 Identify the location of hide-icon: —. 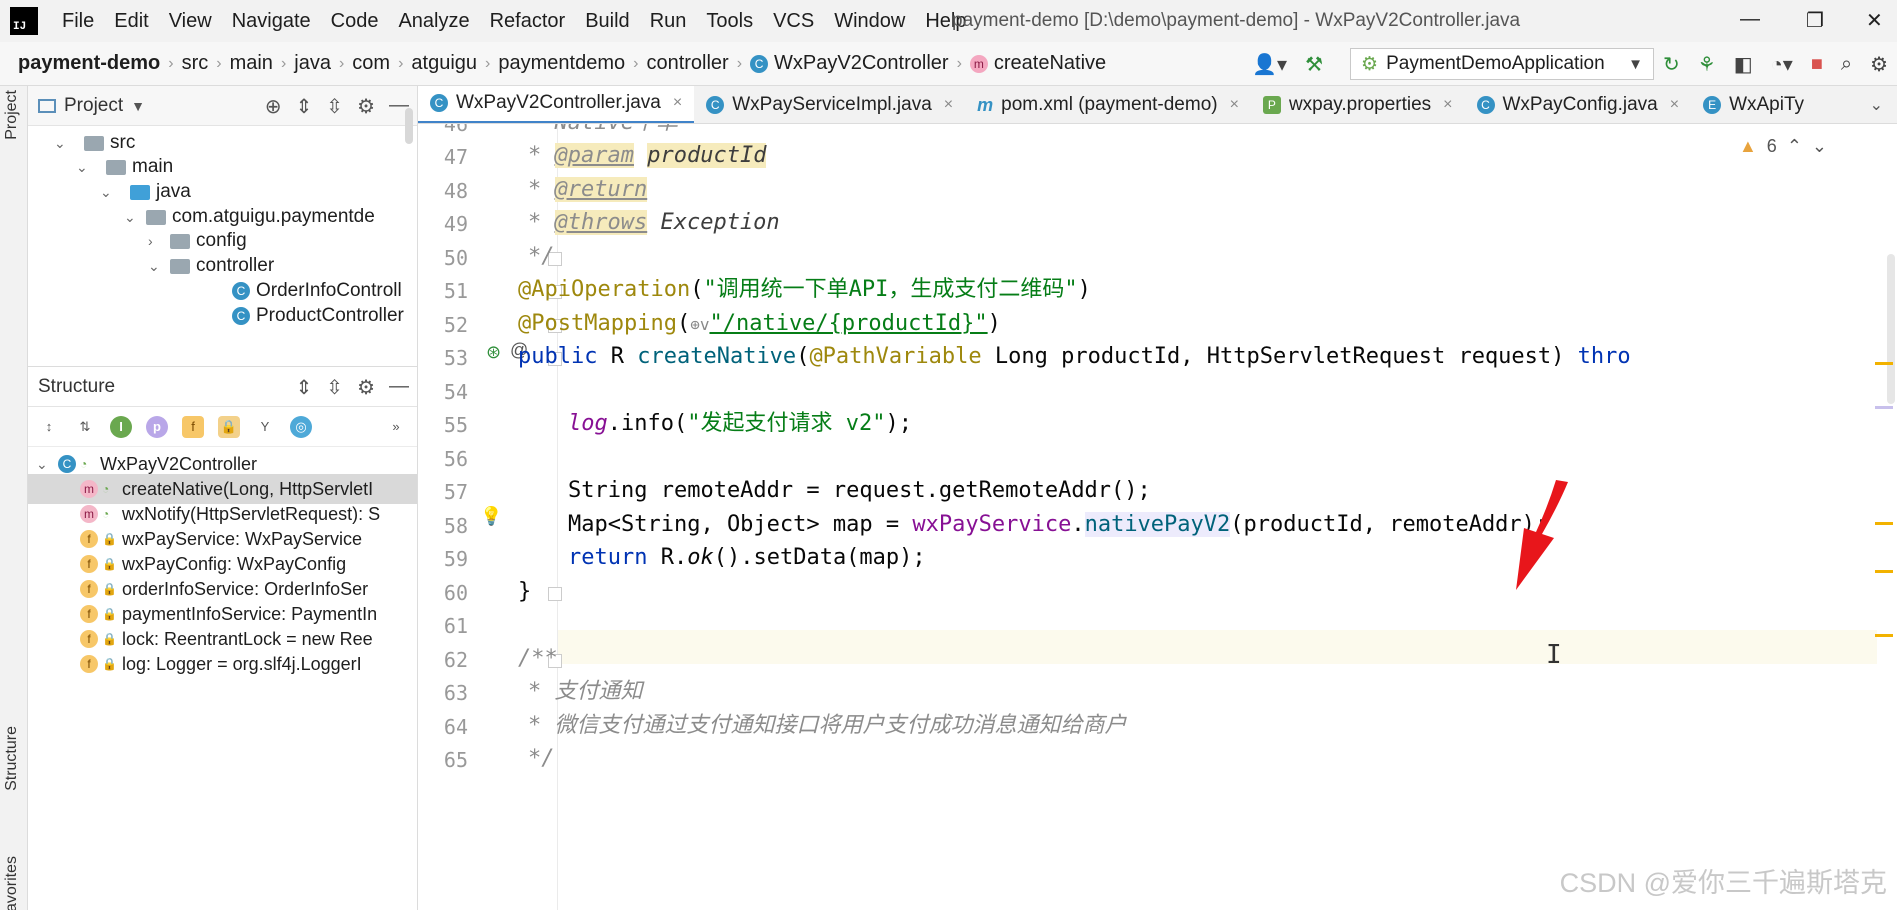
(399, 387).